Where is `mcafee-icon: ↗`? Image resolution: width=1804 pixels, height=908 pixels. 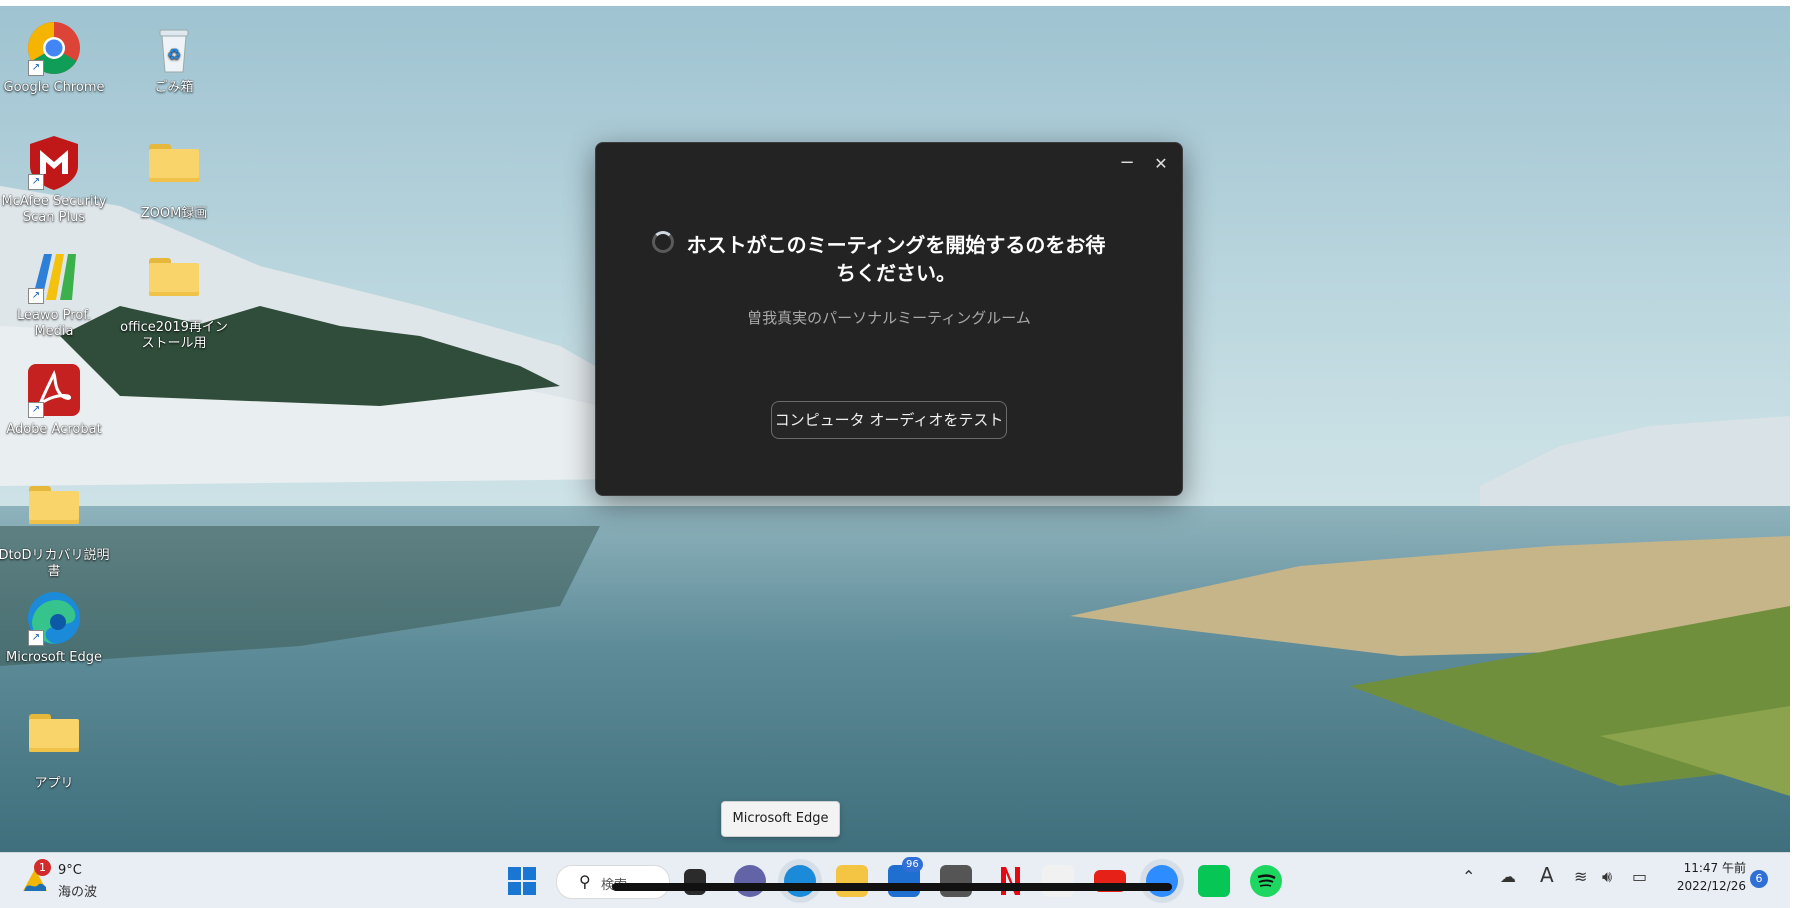 mcafee-icon: ↗ is located at coordinates (54, 162).